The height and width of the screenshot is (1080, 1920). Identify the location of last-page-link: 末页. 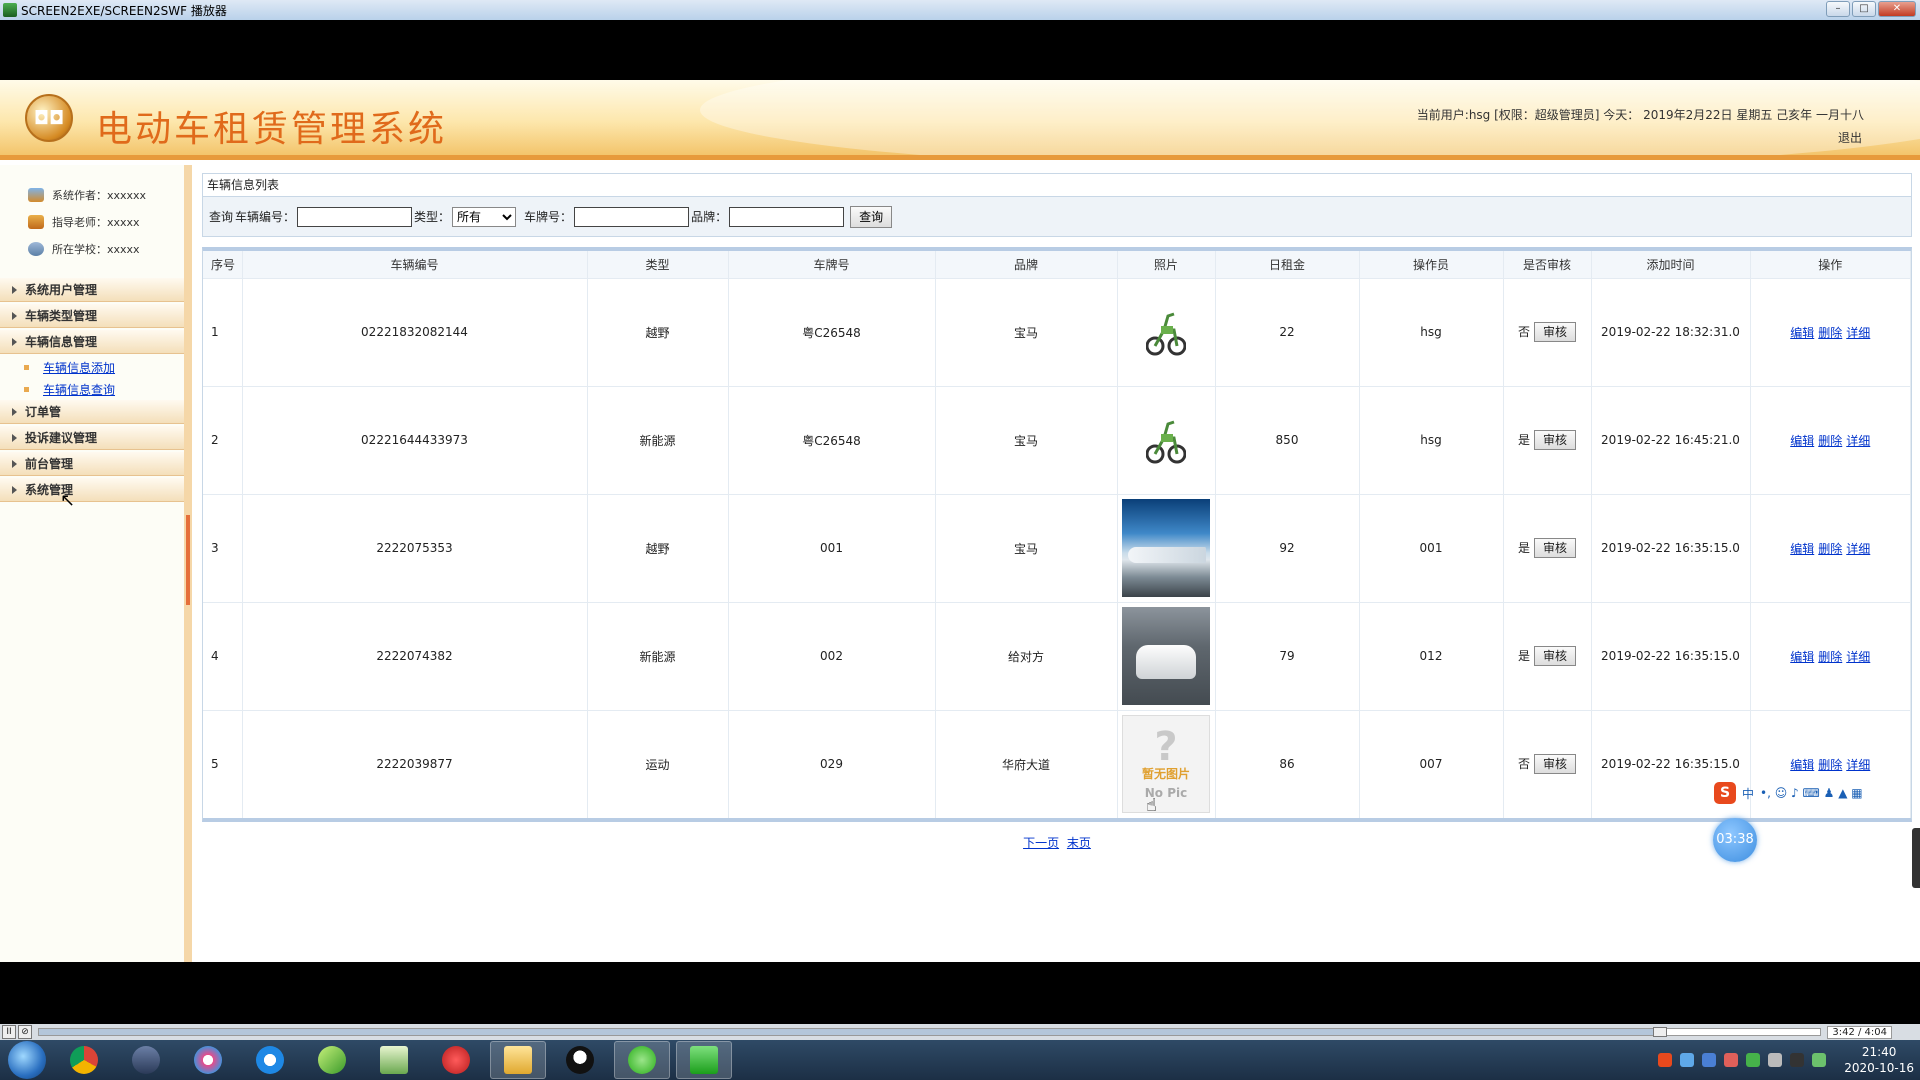
(1079, 843).